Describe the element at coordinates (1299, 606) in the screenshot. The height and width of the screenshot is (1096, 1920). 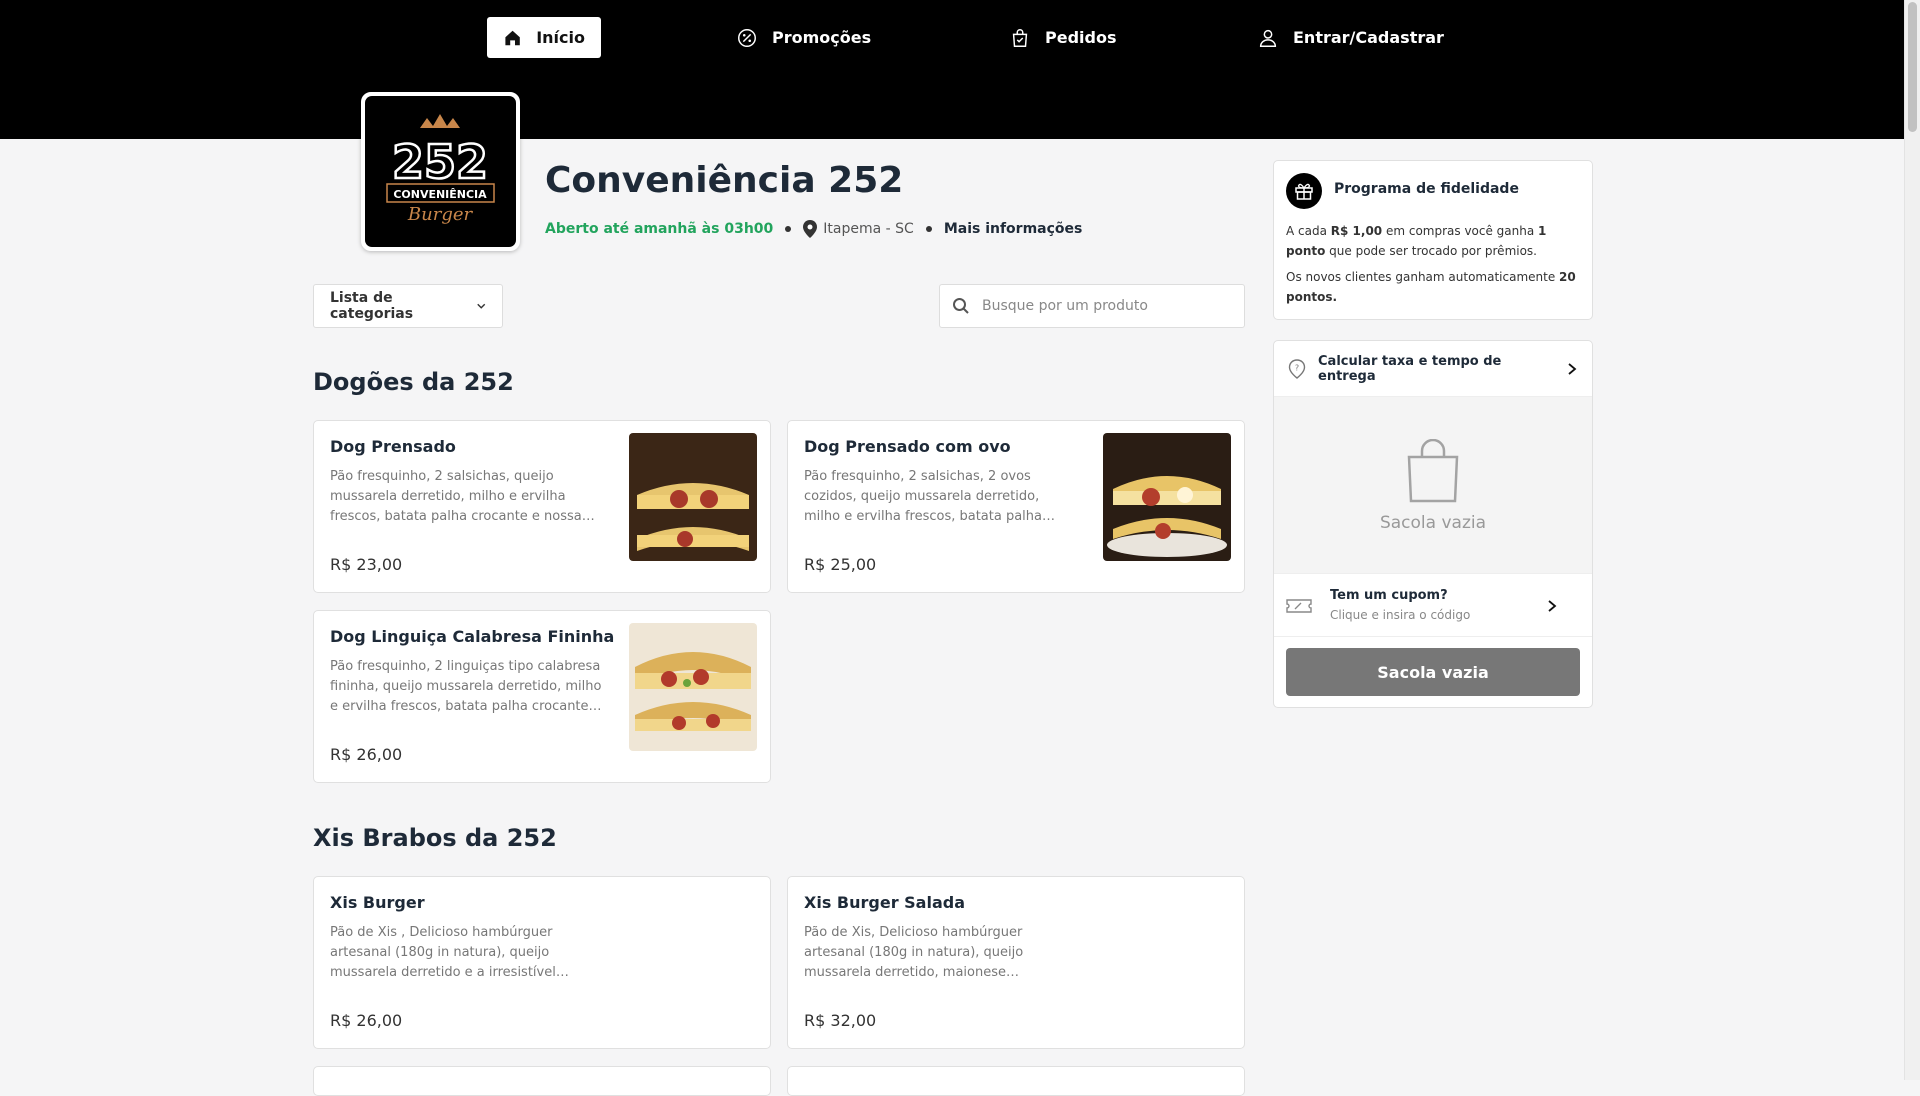
I see `coupon-icon` at that location.